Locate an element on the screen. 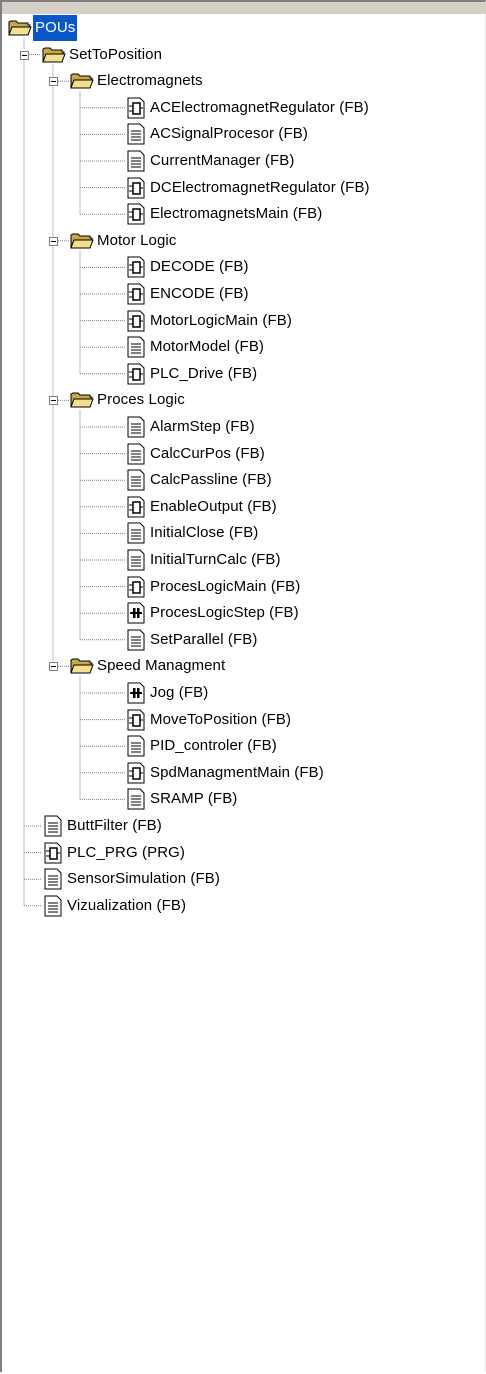 The width and height of the screenshot is (486, 1374). tree-item-pou: SensorSimulation (FB) is located at coordinates (245, 879).